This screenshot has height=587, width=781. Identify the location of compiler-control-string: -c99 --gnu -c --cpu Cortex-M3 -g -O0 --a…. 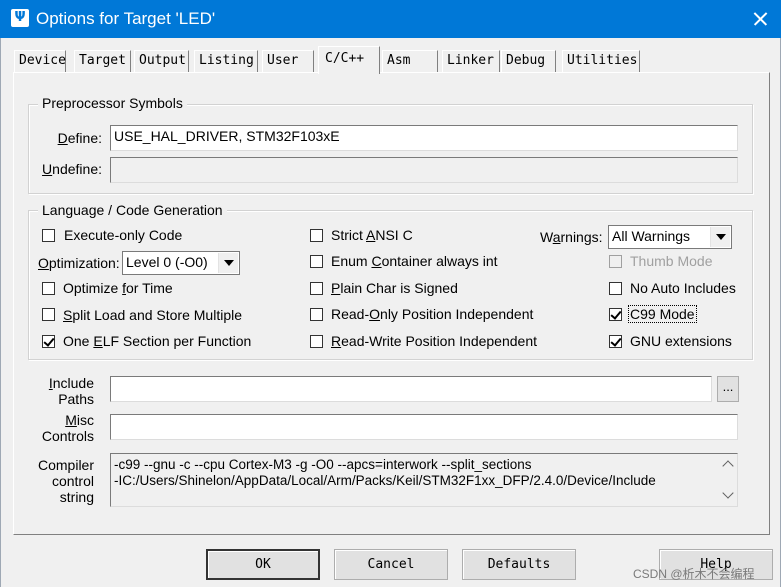
(424, 480).